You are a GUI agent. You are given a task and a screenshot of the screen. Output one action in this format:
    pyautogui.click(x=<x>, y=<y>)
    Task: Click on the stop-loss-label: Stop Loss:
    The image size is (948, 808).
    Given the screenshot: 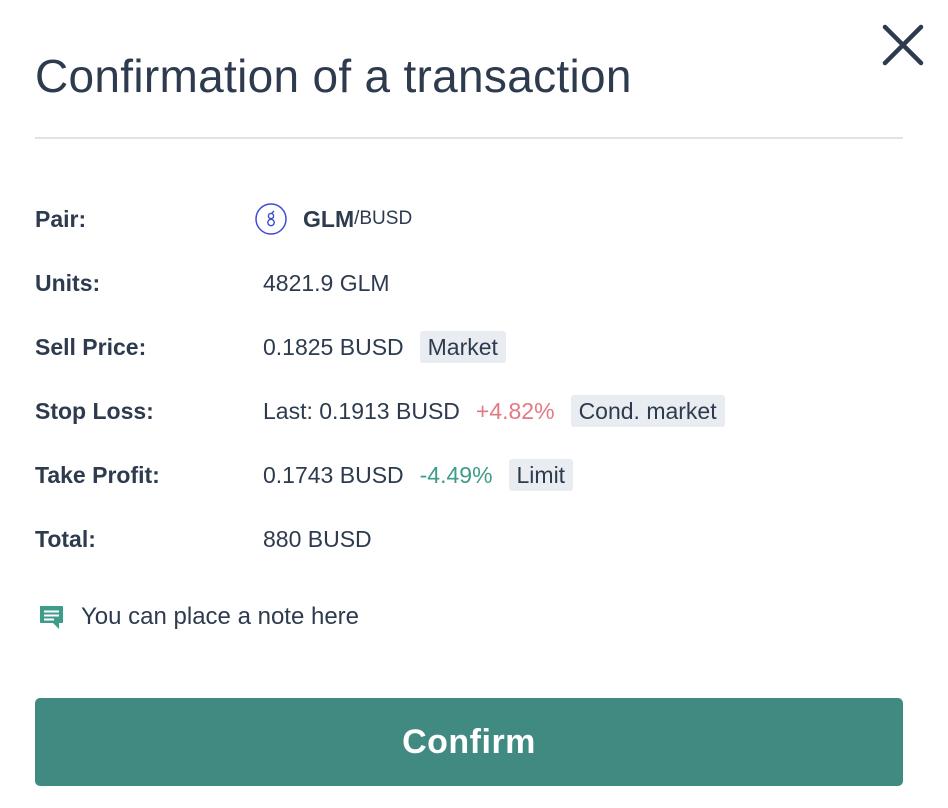 What is the action you would take?
    pyautogui.click(x=94, y=410)
    